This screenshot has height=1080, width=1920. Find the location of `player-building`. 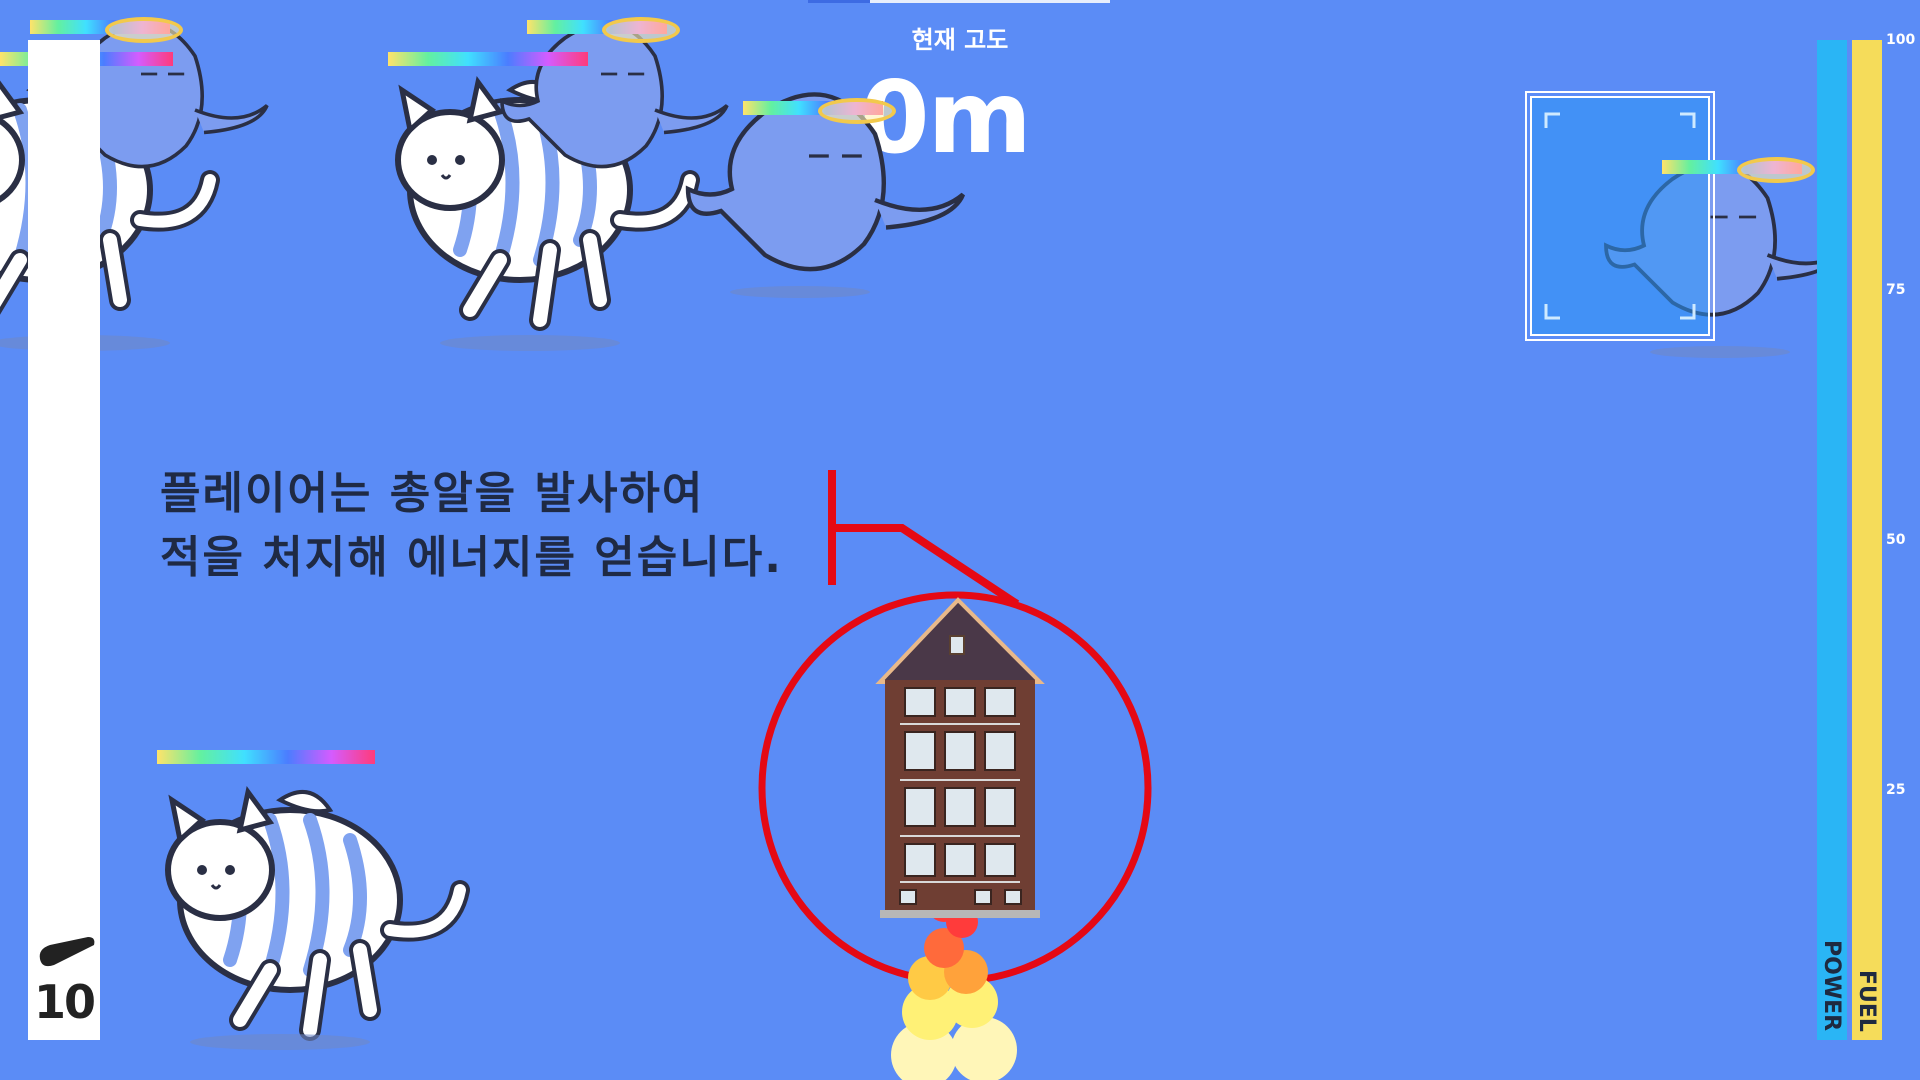

player-building is located at coordinates (960, 757).